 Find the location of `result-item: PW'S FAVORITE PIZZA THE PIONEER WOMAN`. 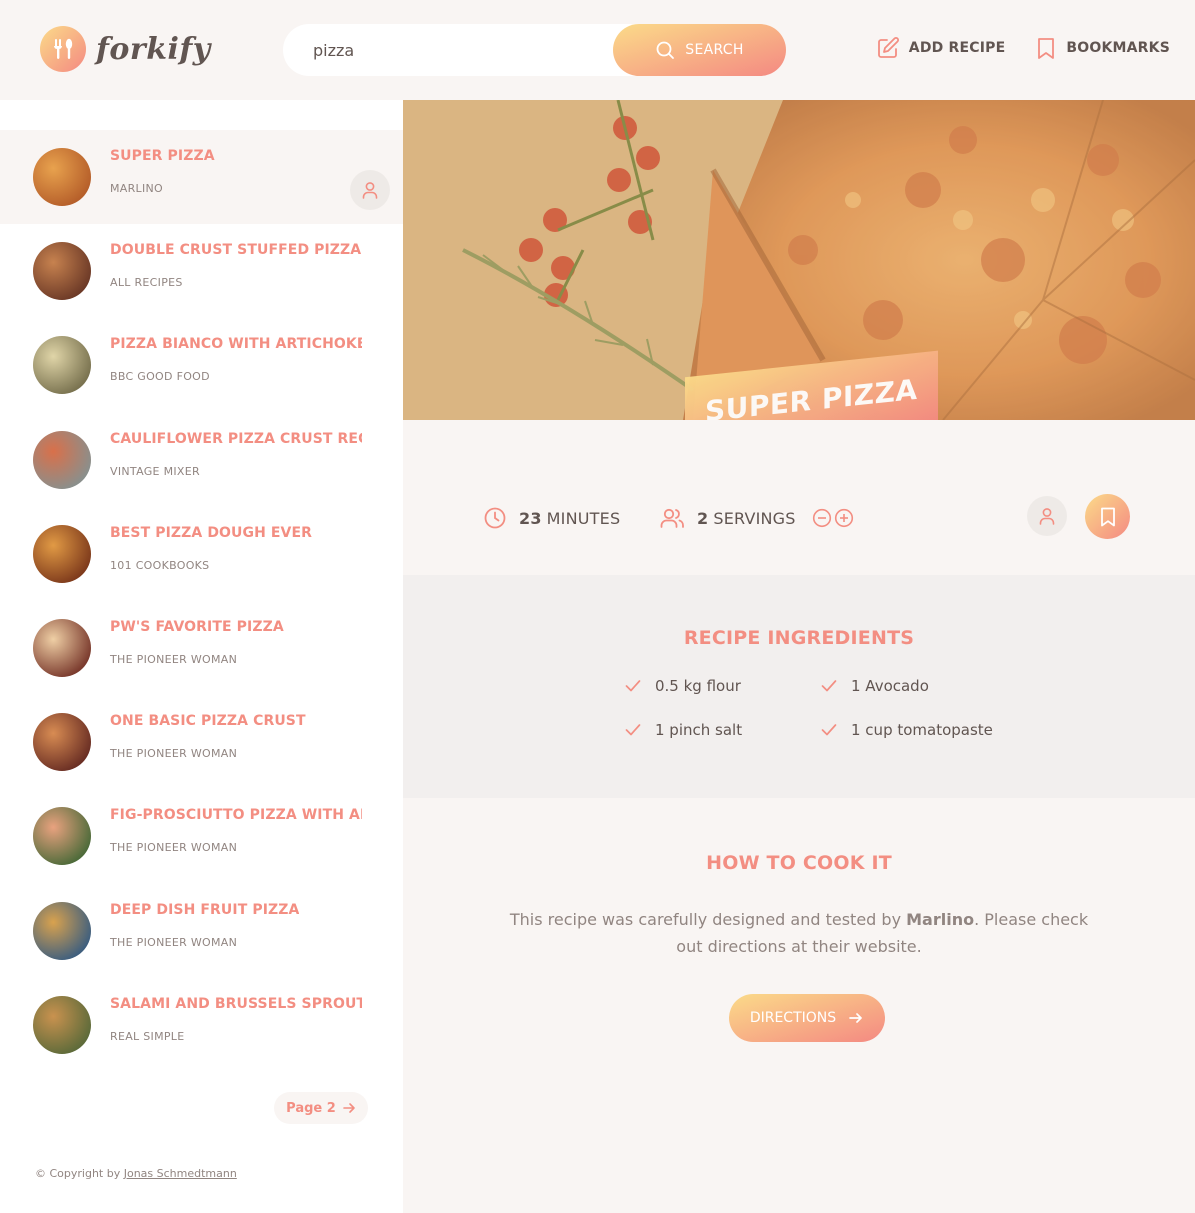

result-item: PW'S FAVORITE PIZZA THE PIONEER WOMAN is located at coordinates (201, 648).